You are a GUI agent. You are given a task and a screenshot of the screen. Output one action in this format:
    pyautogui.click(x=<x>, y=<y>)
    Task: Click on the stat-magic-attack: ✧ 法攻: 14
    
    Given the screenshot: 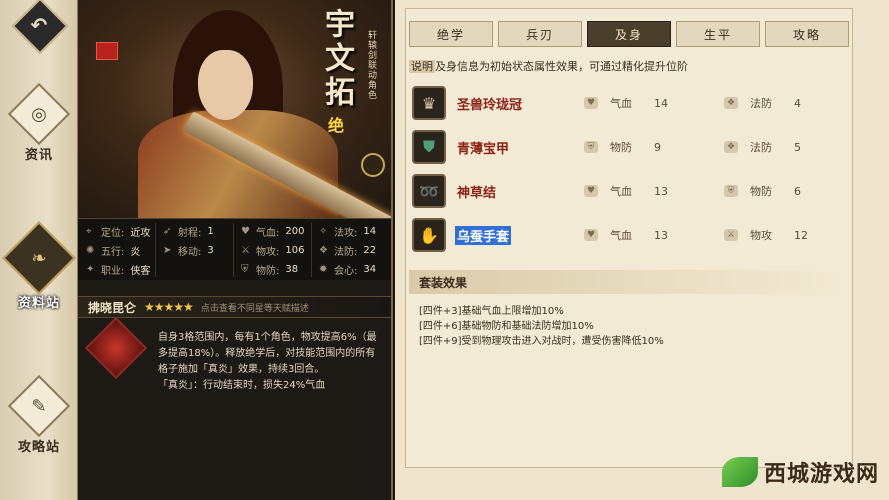 What is the action you would take?
    pyautogui.click(x=348, y=232)
    